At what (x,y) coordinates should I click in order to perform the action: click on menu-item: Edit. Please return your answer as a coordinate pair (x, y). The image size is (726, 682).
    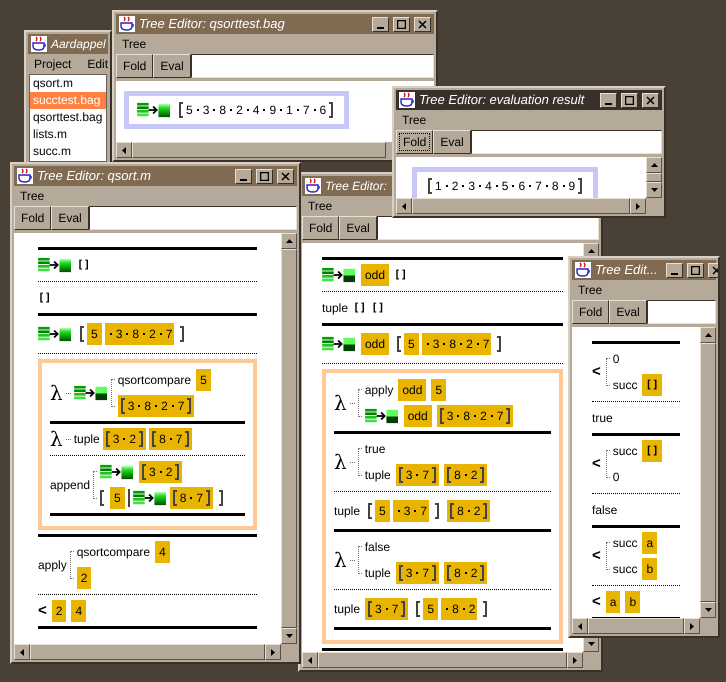
    Looking at the image, I should click on (97, 64).